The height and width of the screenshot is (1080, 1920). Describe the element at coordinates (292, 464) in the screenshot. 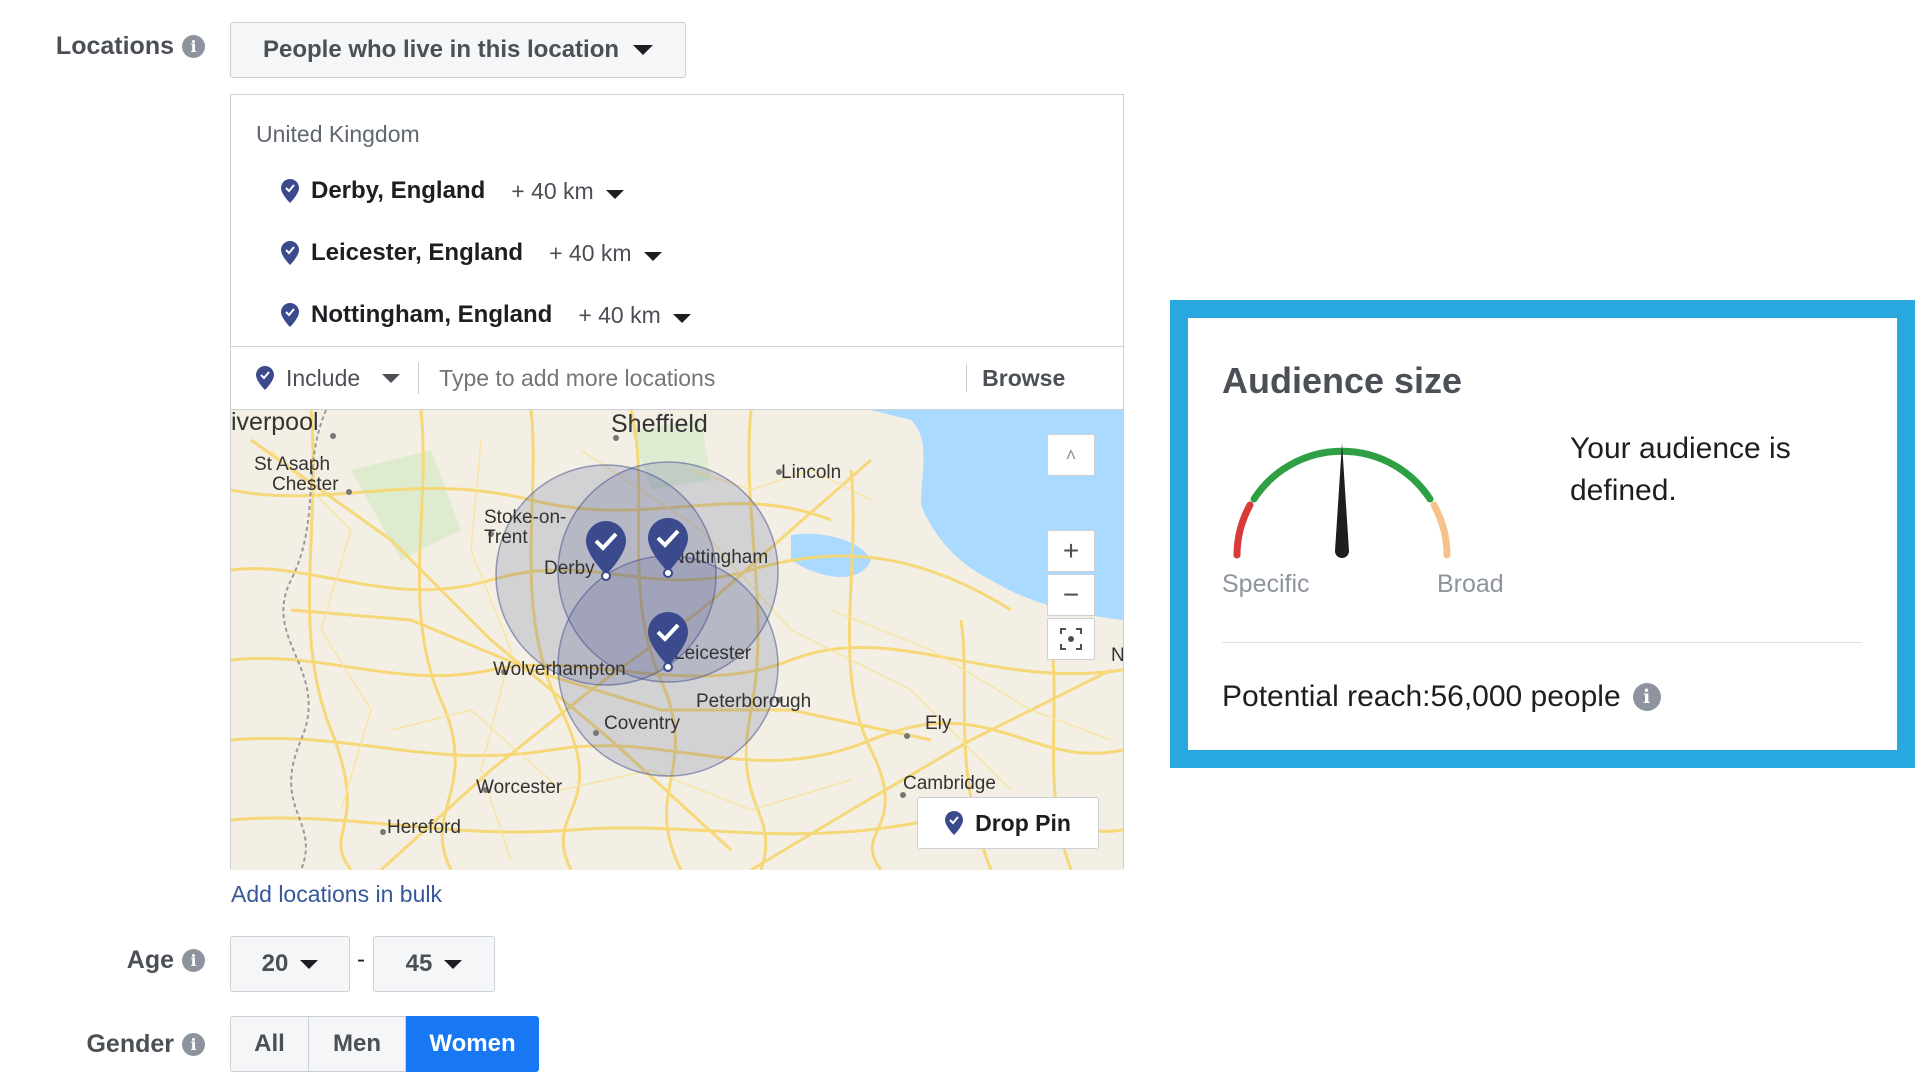

I see `map-label-st-asaph: St Asaph` at that location.